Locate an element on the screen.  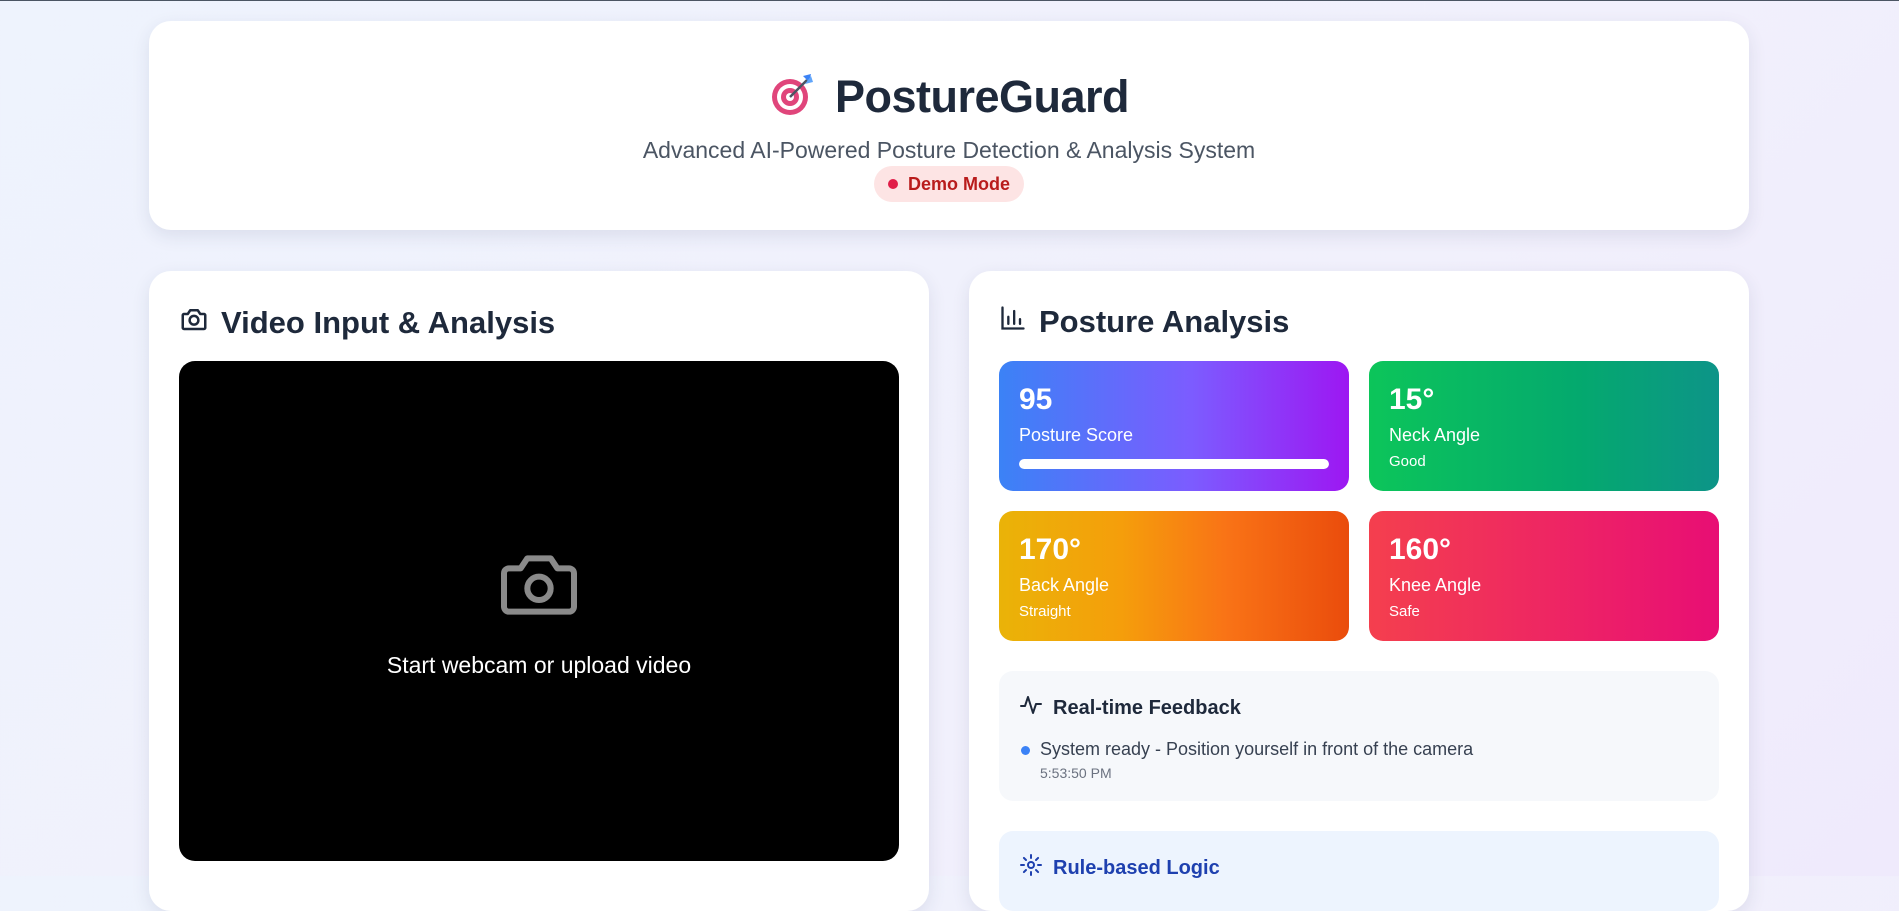
knee-angle-value: 160° is located at coordinates (1420, 549).